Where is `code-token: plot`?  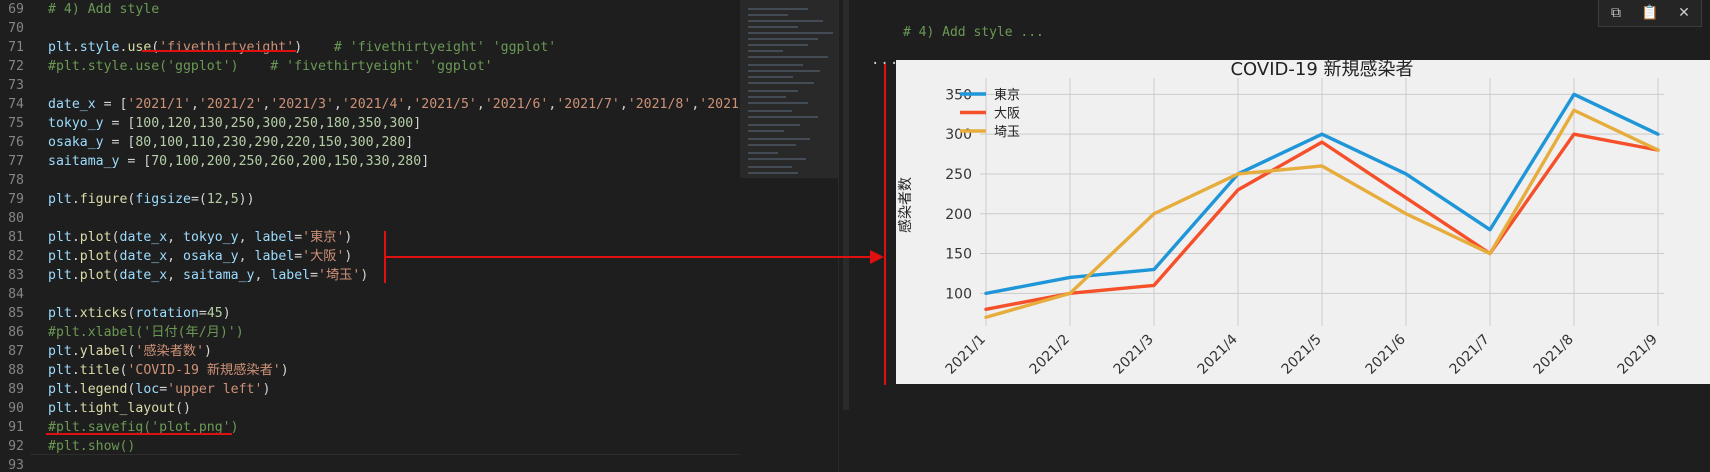
code-token: plot is located at coordinates (95, 275).